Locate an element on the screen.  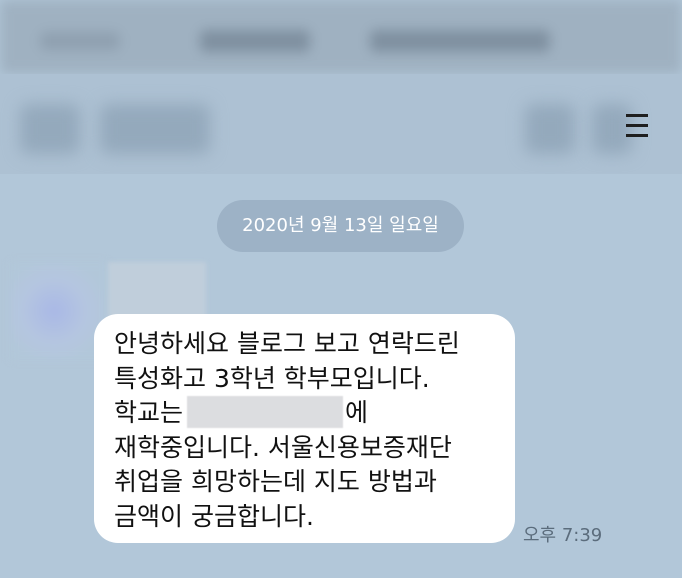
redacted-school-name is located at coordinates (265, 412).